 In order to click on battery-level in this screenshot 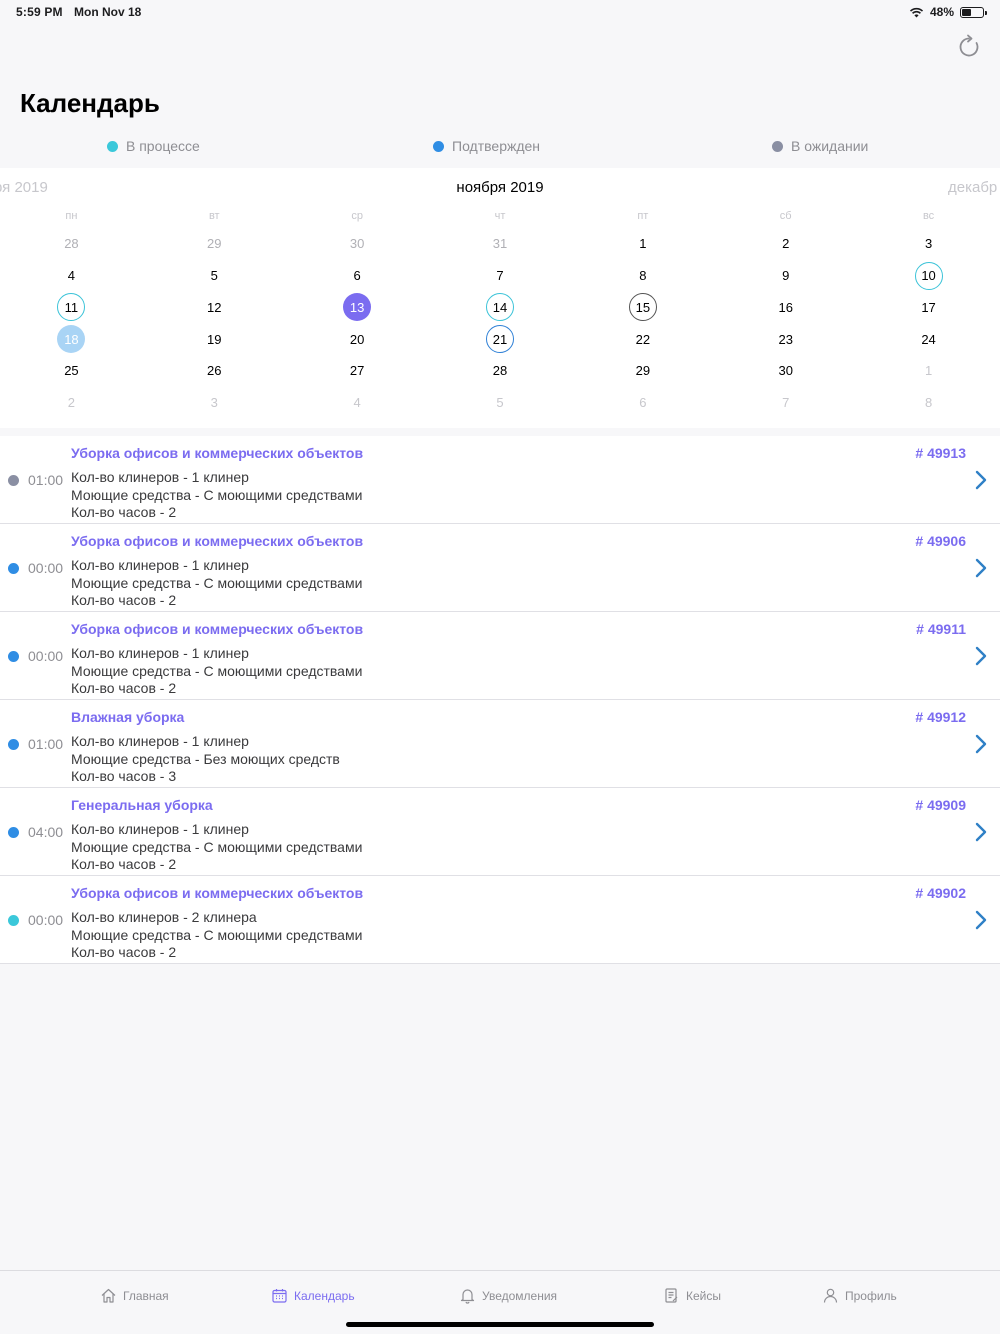, I will do `click(967, 12)`.